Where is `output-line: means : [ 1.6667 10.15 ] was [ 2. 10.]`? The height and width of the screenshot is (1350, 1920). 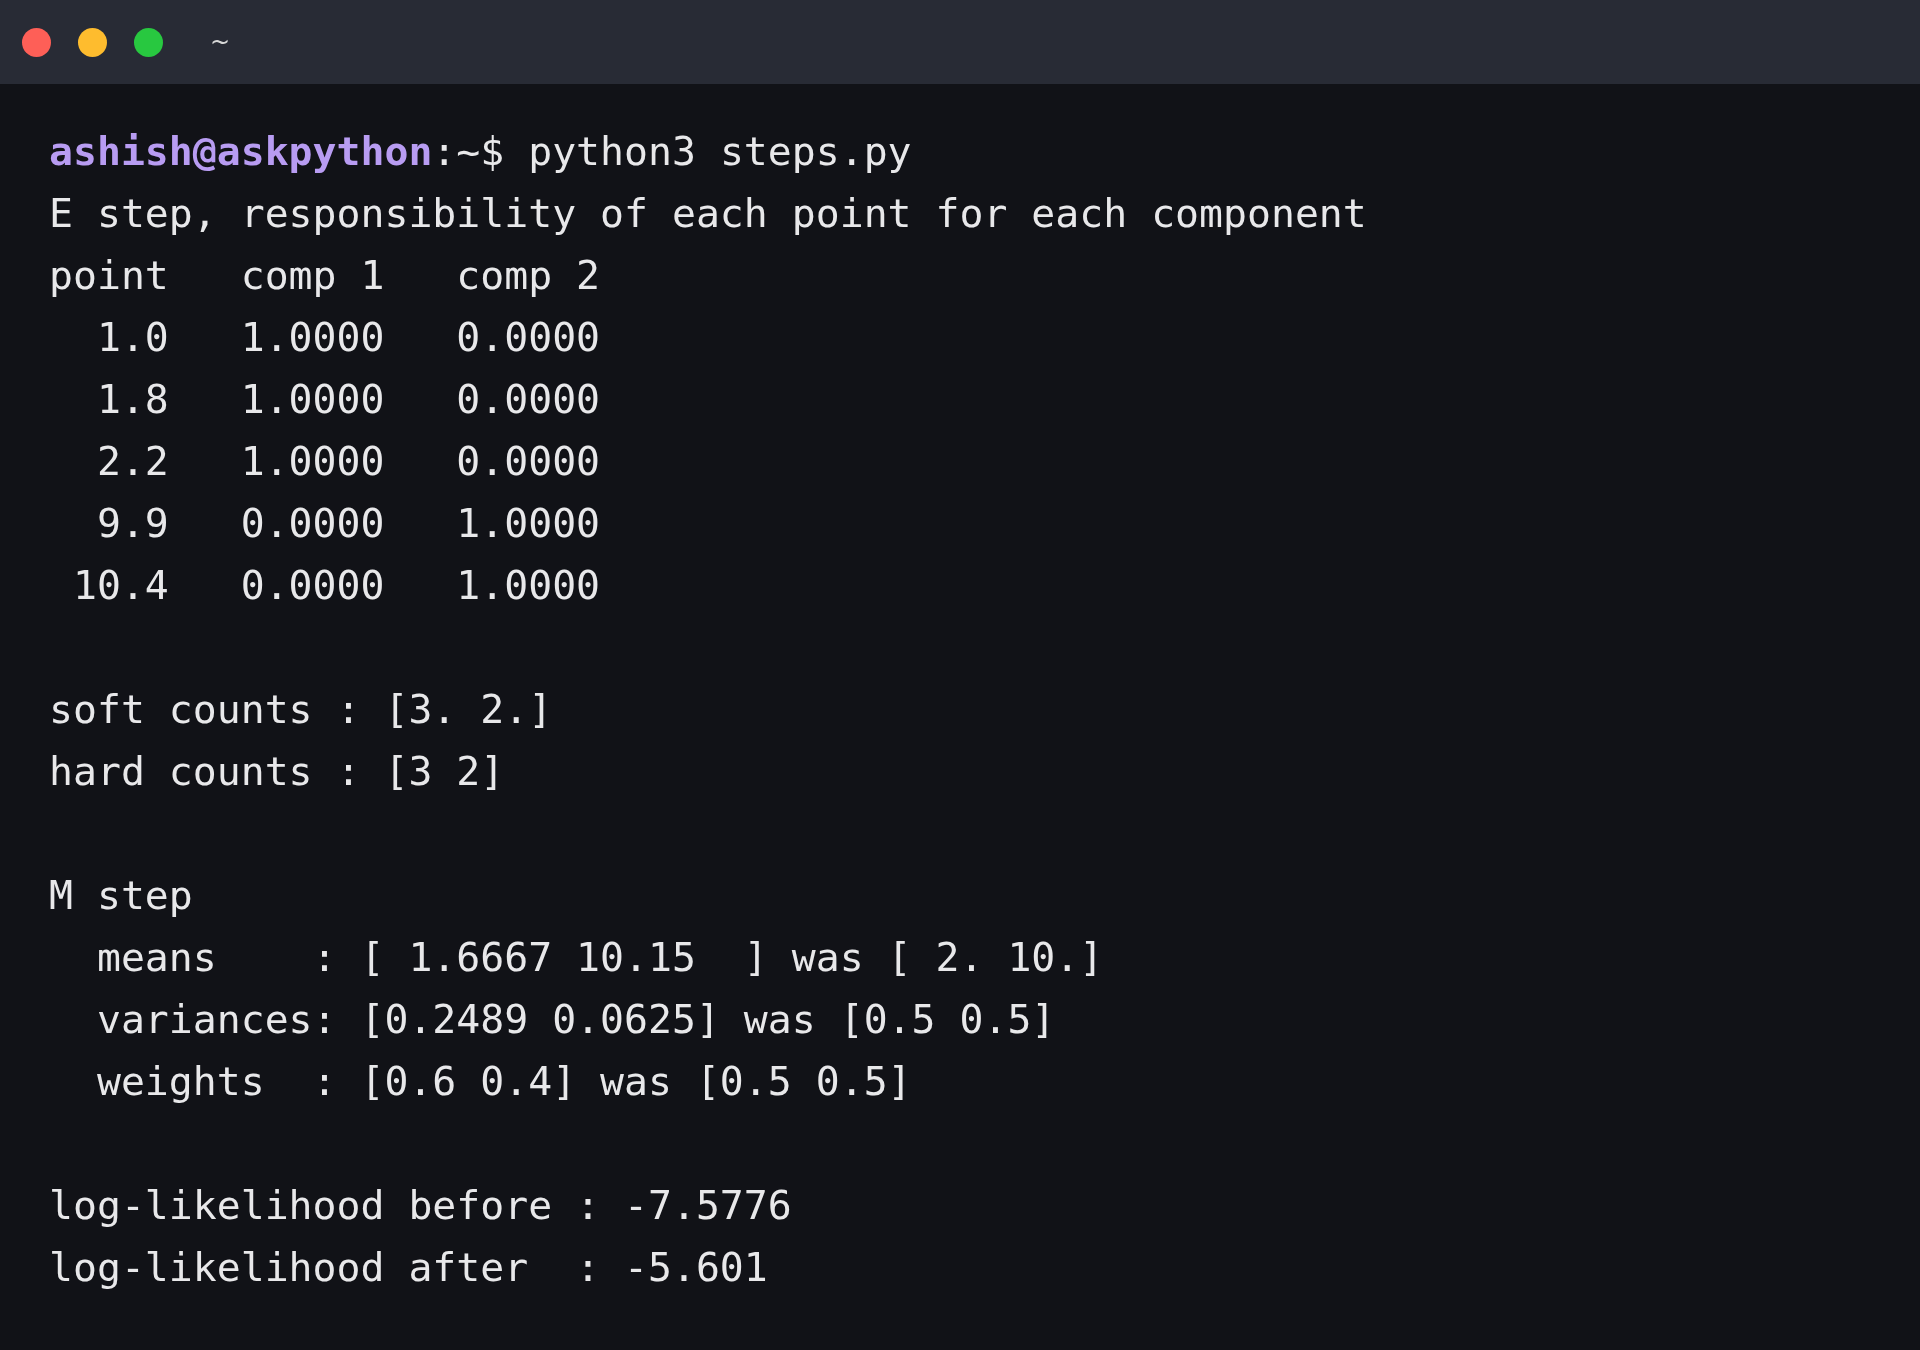 output-line: means : [ 1.6667 10.15 ] was [ 2. 10.] is located at coordinates (600, 957).